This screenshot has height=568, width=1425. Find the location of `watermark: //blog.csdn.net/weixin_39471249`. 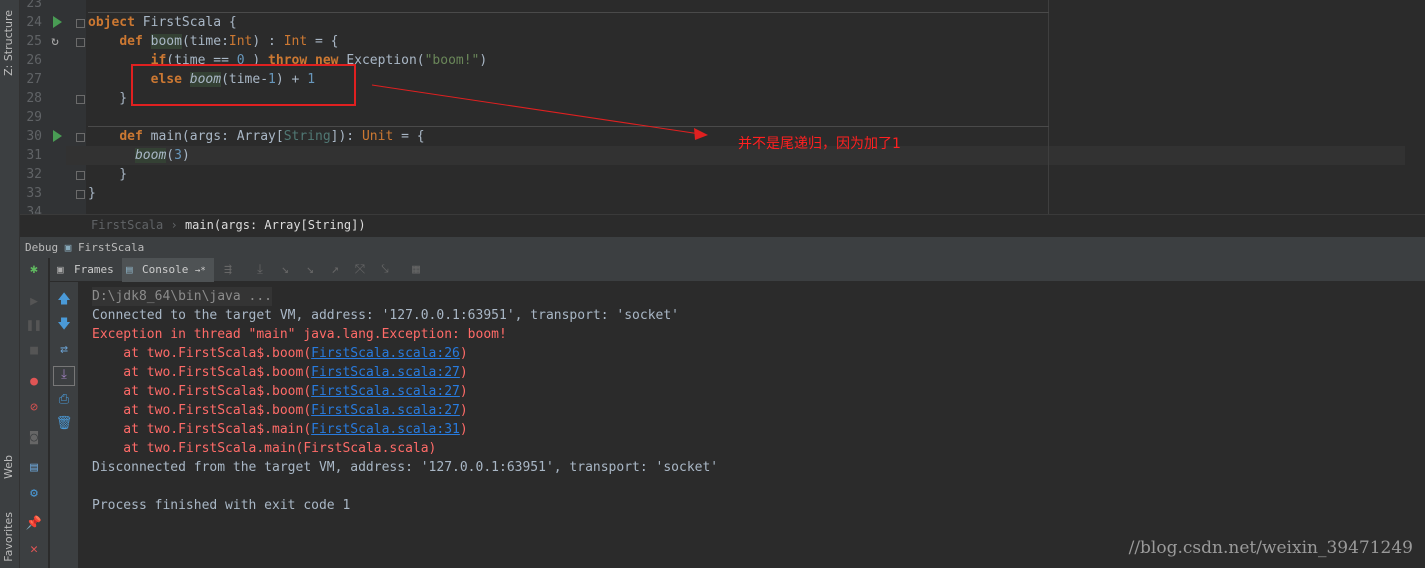

watermark: //blog.csdn.net/weixin_39471249 is located at coordinates (1270, 548).